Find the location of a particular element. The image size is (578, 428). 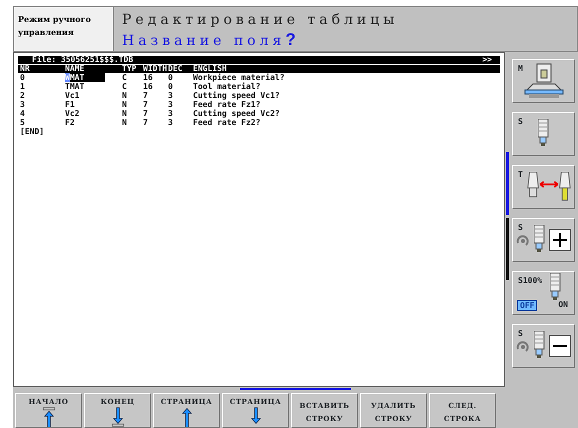

column-header: TYP is located at coordinates (130, 69).